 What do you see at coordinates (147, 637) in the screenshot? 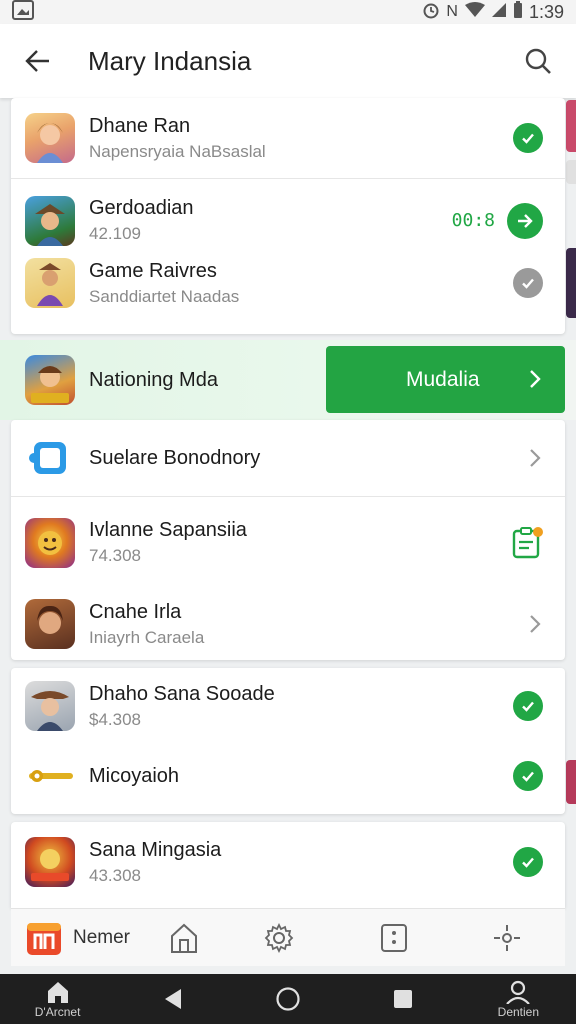
I see `app-subtitle: Iniayrh Caraela` at bounding box center [147, 637].